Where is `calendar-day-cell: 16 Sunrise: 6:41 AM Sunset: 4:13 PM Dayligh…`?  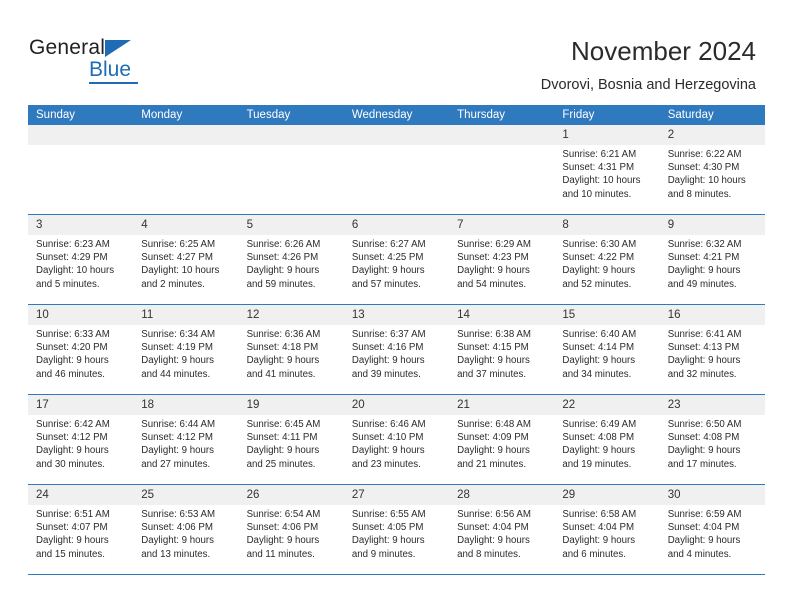
calendar-day-cell: 16 Sunrise: 6:41 AM Sunset: 4:13 PM Dayligh… is located at coordinates (712, 349).